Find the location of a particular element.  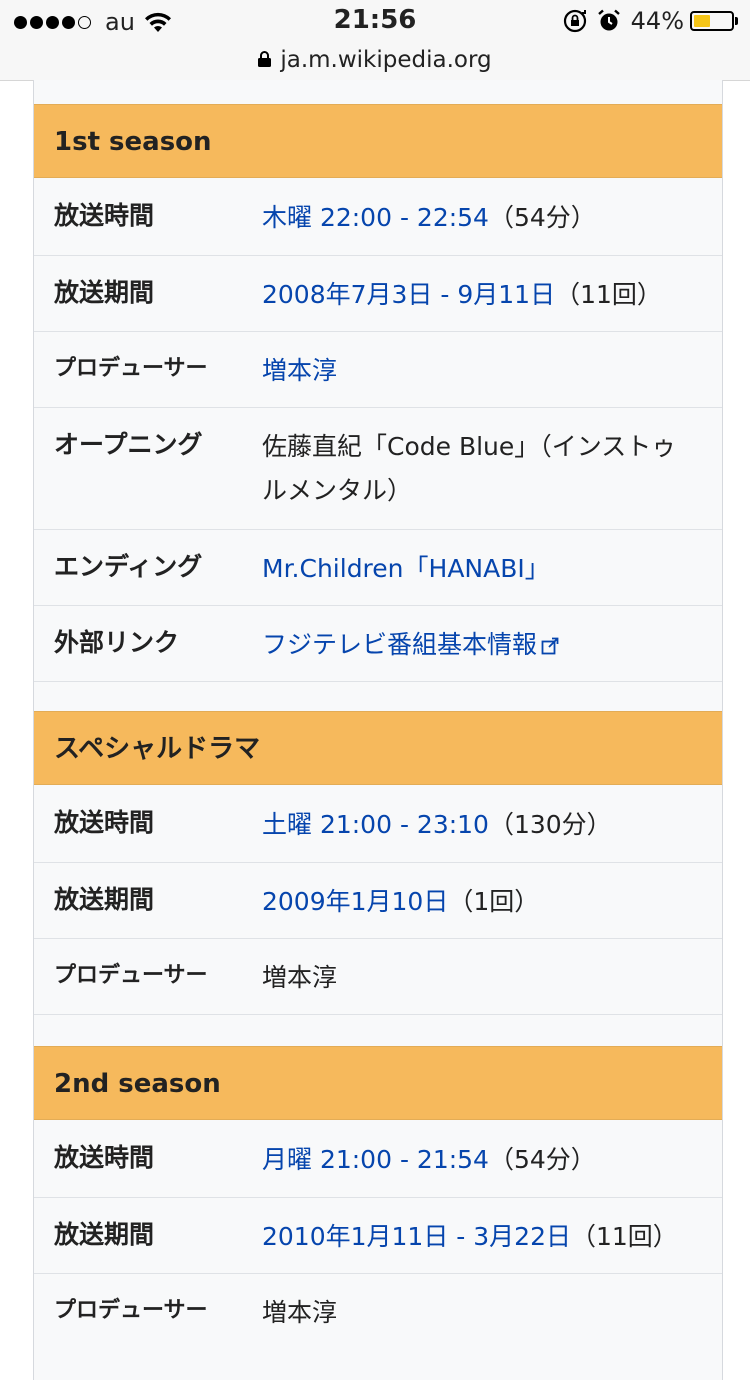

rotation-lock-icon is located at coordinates (574, 21).